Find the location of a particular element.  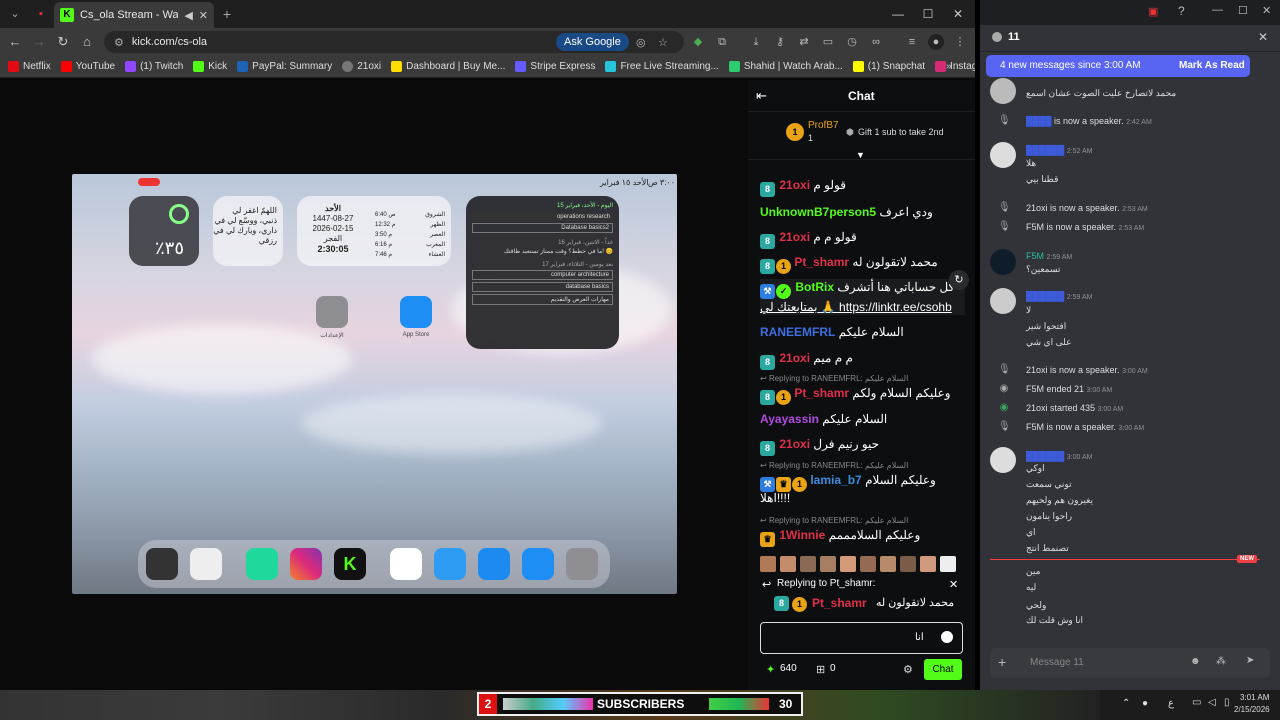

media-icon: ≡ is located at coordinates (912, 42).